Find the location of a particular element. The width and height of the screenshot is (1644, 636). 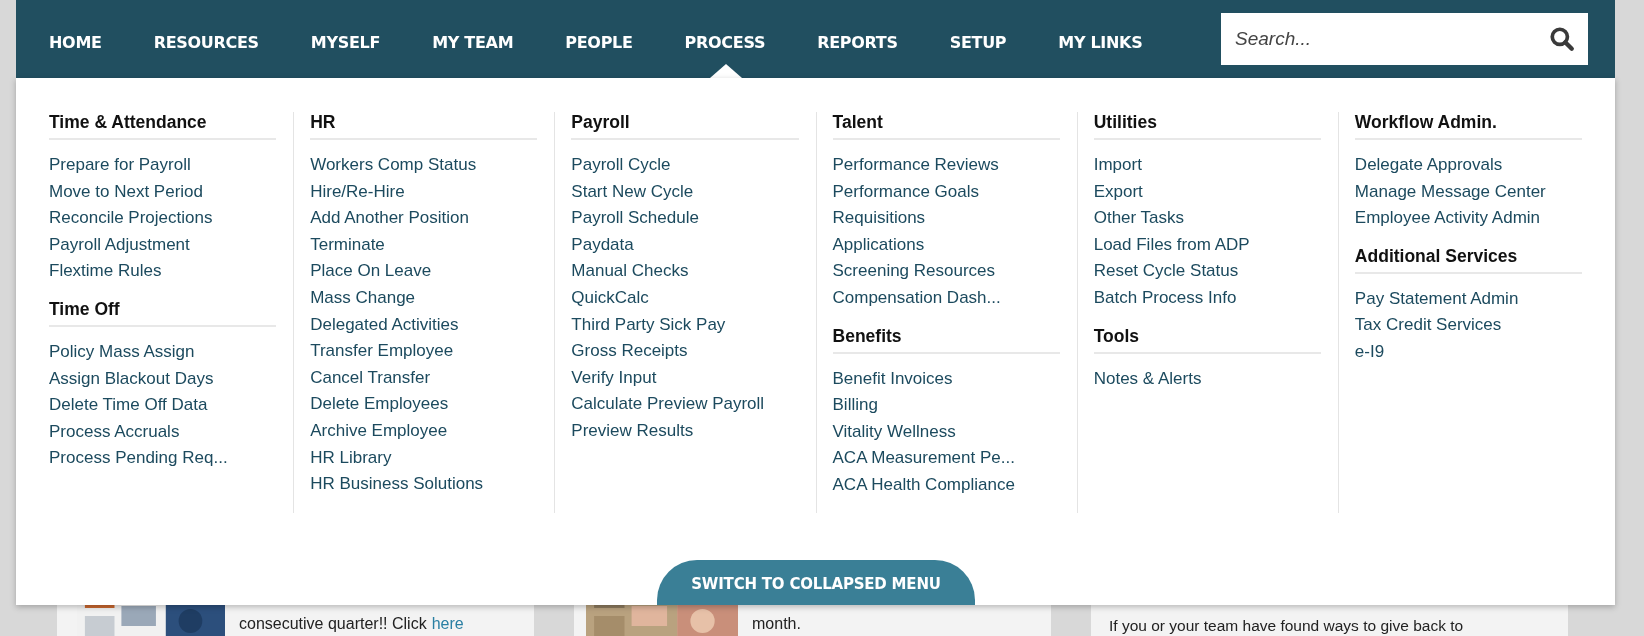

menu-link: Export is located at coordinates (1207, 192).